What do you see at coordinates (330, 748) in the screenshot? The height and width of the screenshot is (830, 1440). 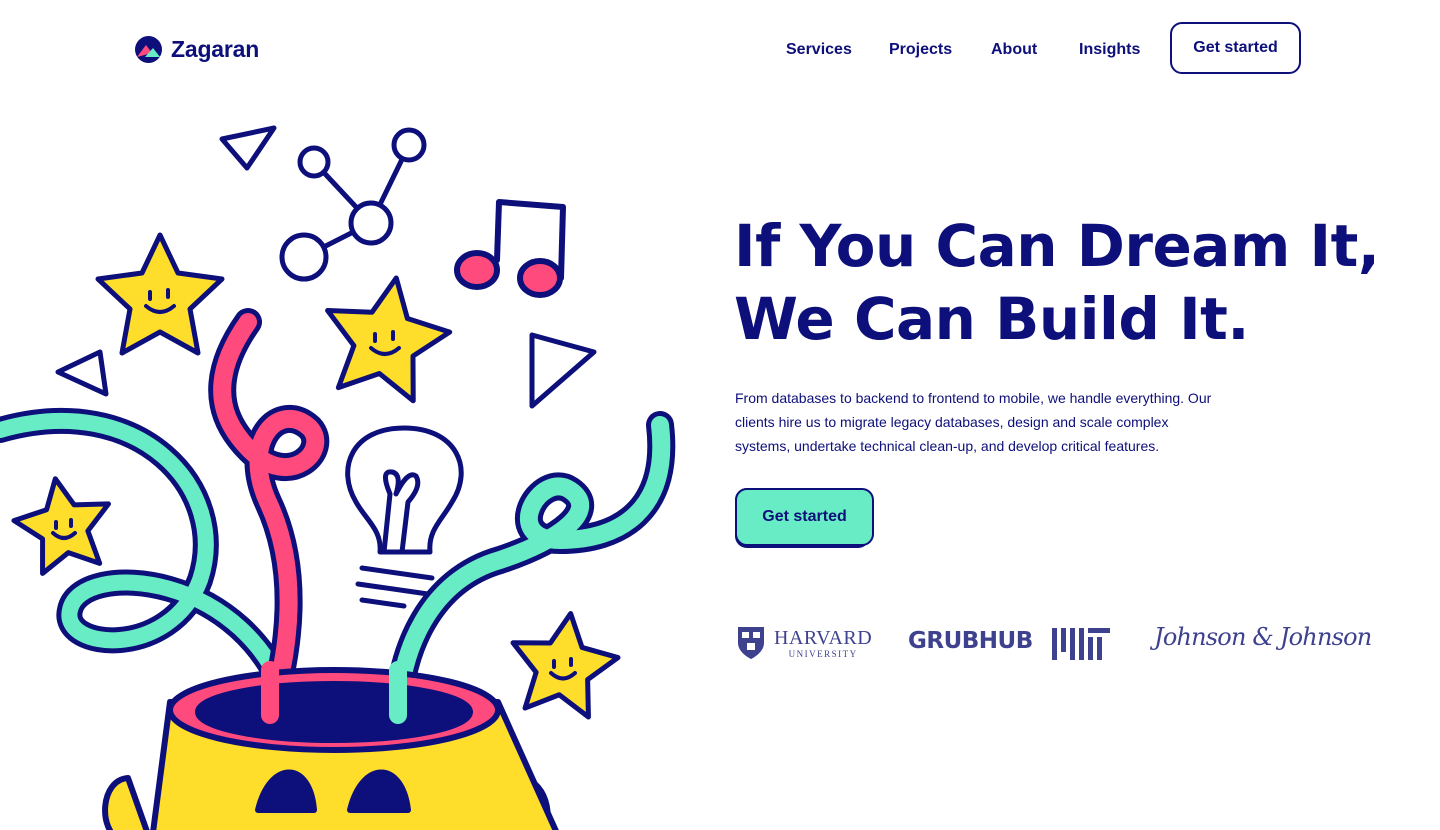 I see `head-figure` at bounding box center [330, 748].